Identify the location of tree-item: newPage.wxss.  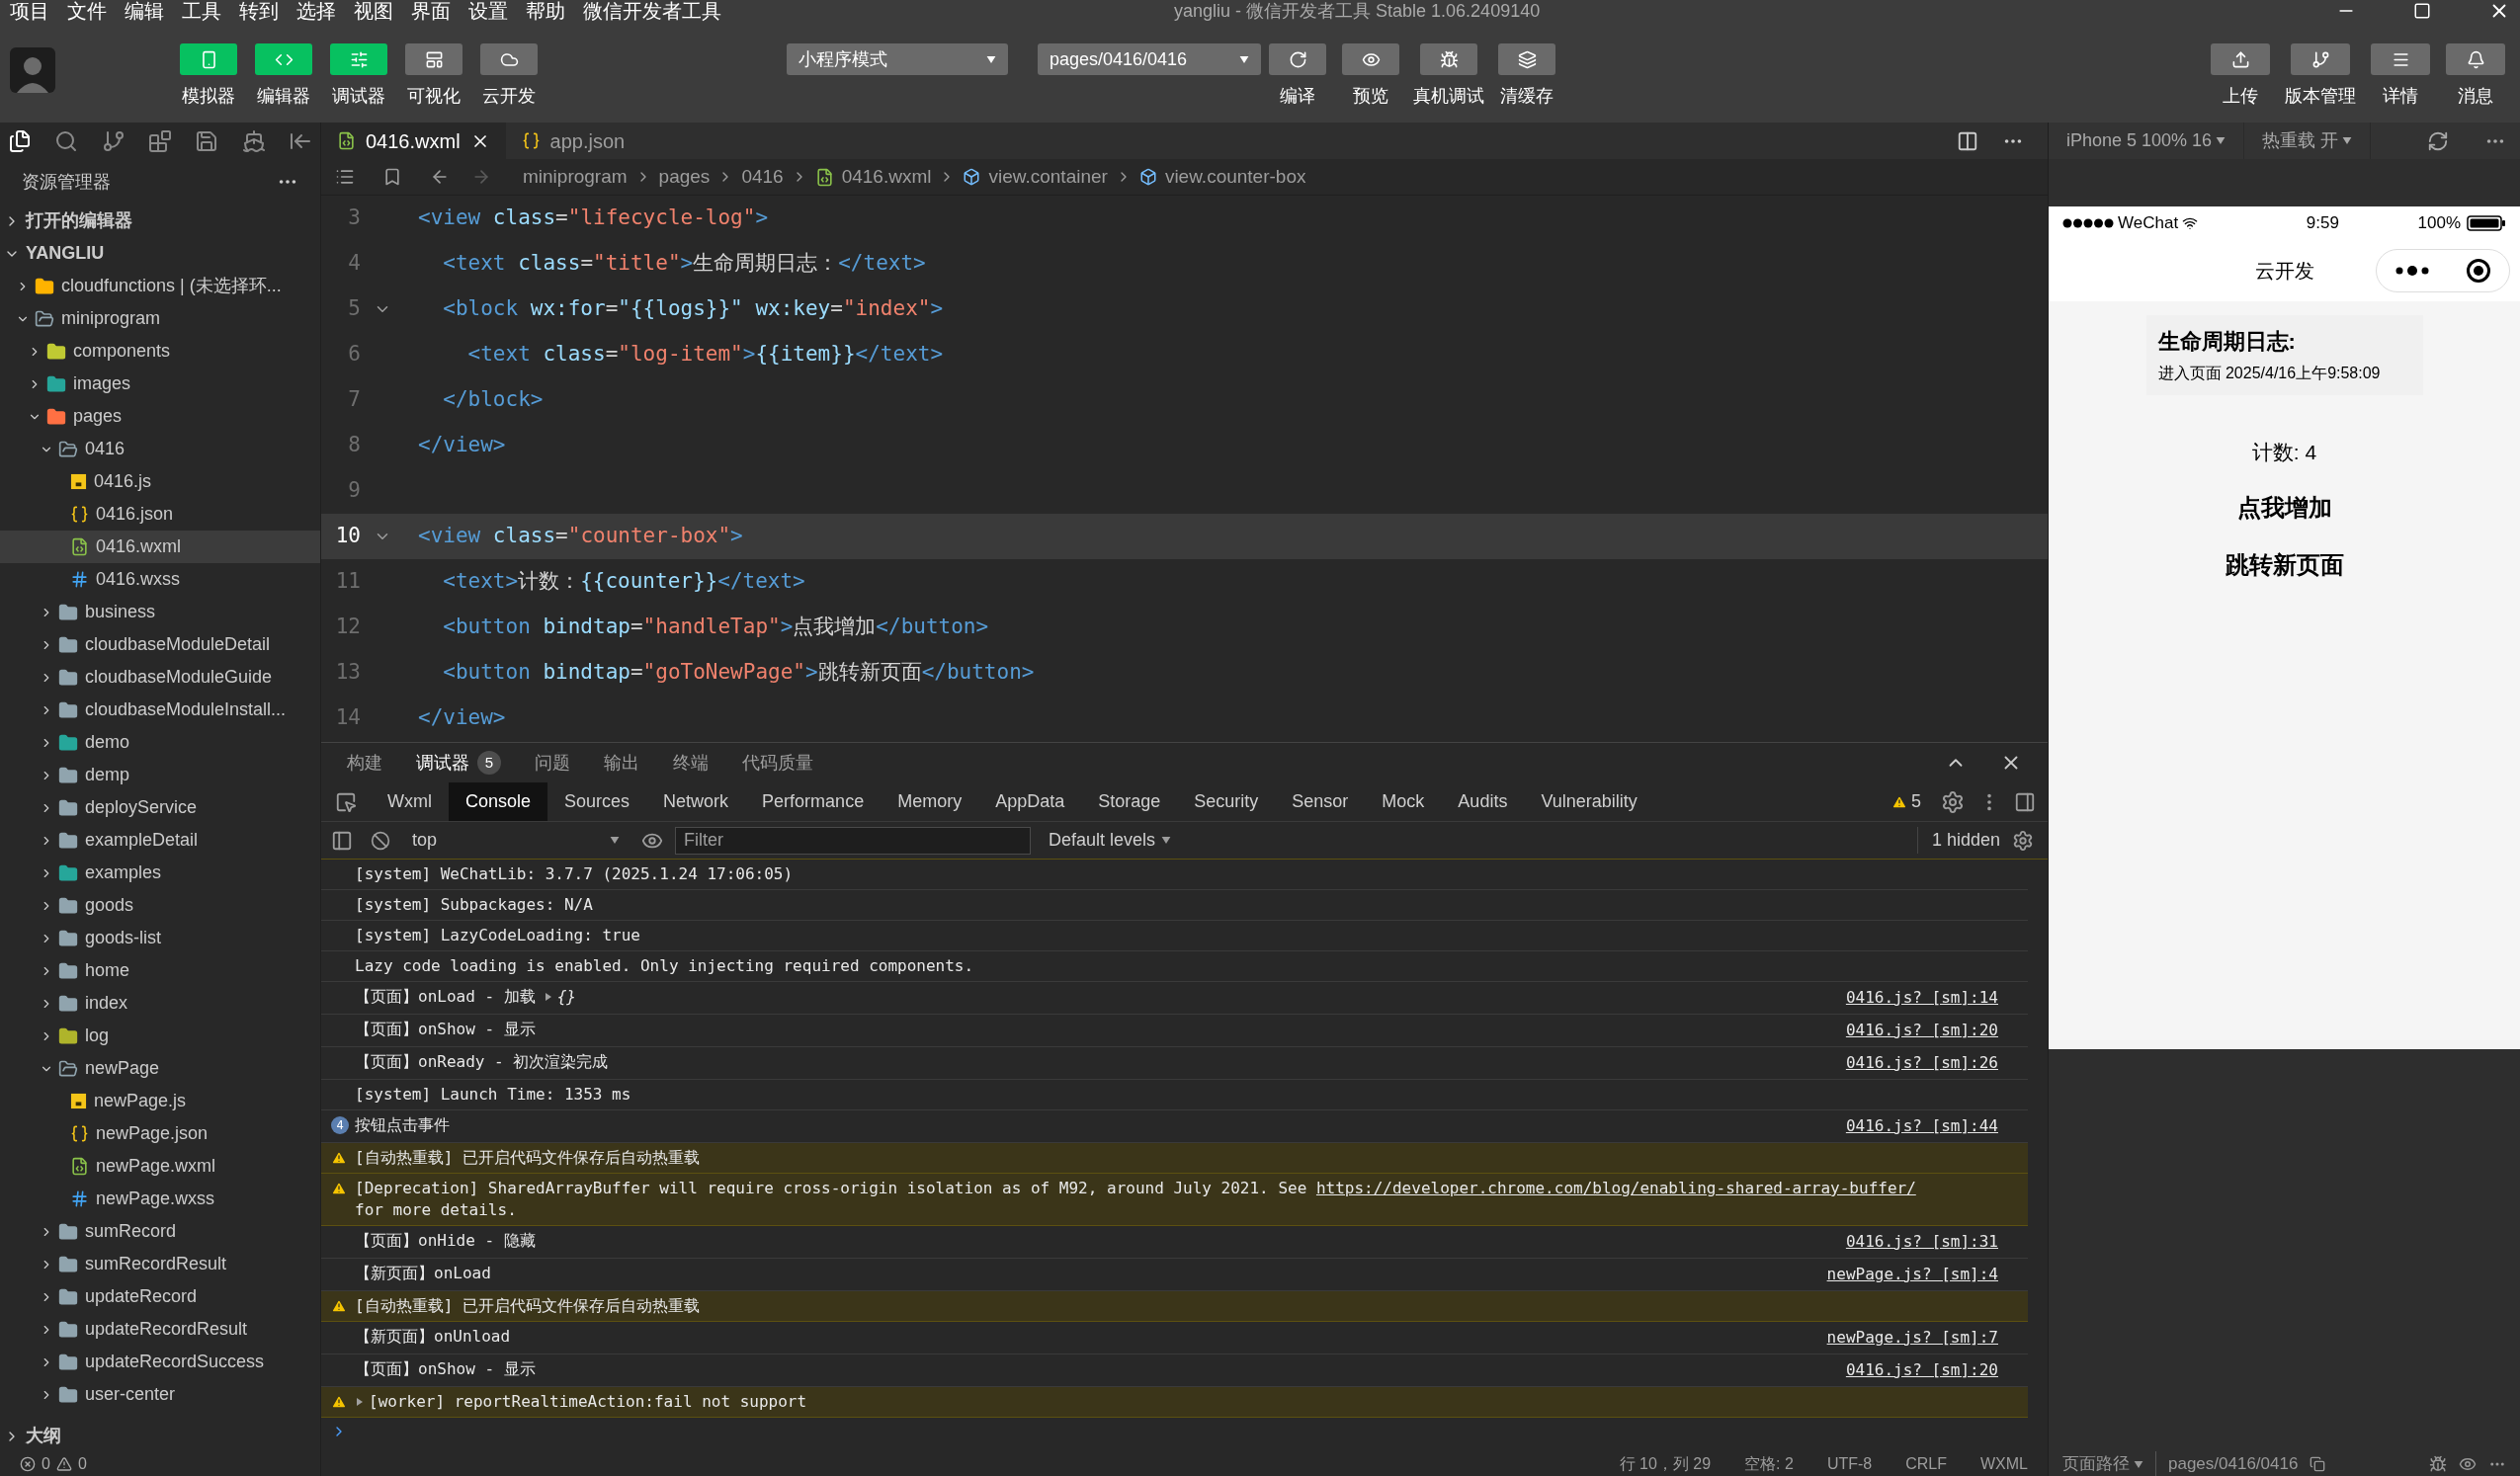
(160, 1199).